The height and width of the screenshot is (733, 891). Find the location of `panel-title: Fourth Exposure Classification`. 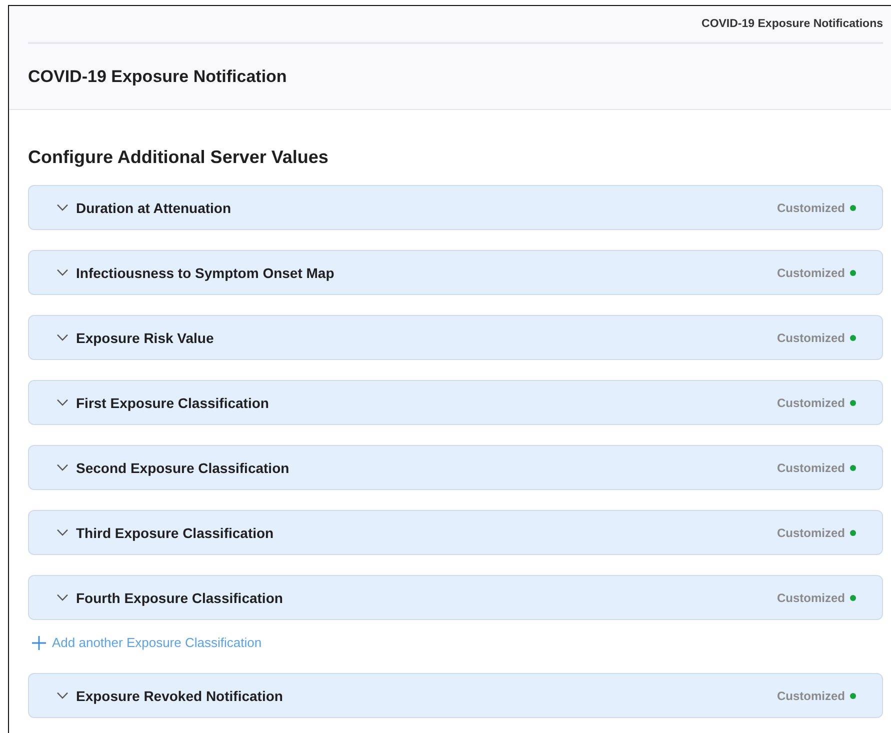

panel-title: Fourth Exposure Classification is located at coordinates (180, 598).